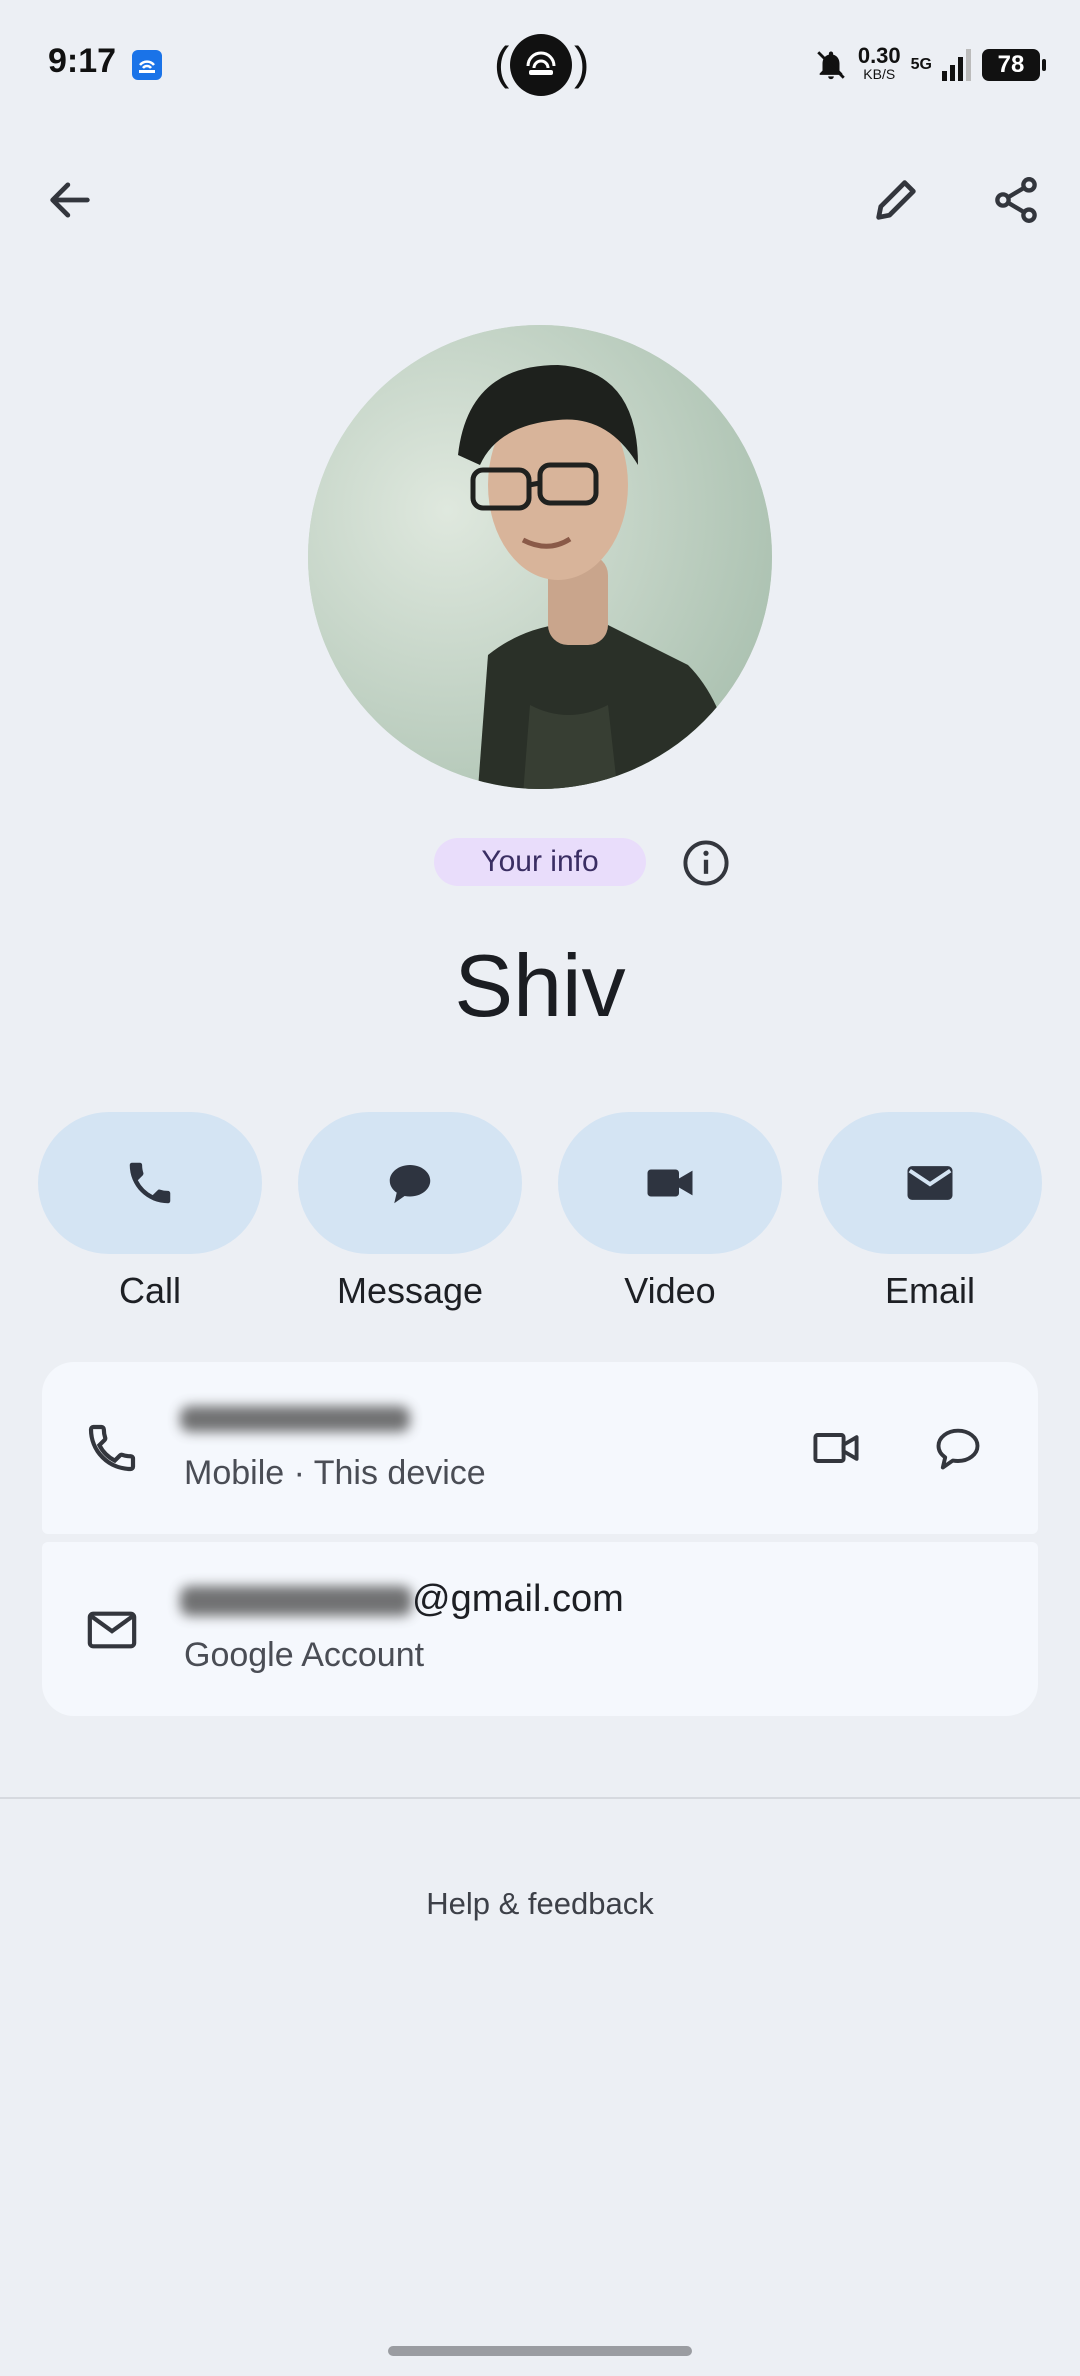 This screenshot has width=1080, height=2376. I want to click on video-button, so click(670, 1183).